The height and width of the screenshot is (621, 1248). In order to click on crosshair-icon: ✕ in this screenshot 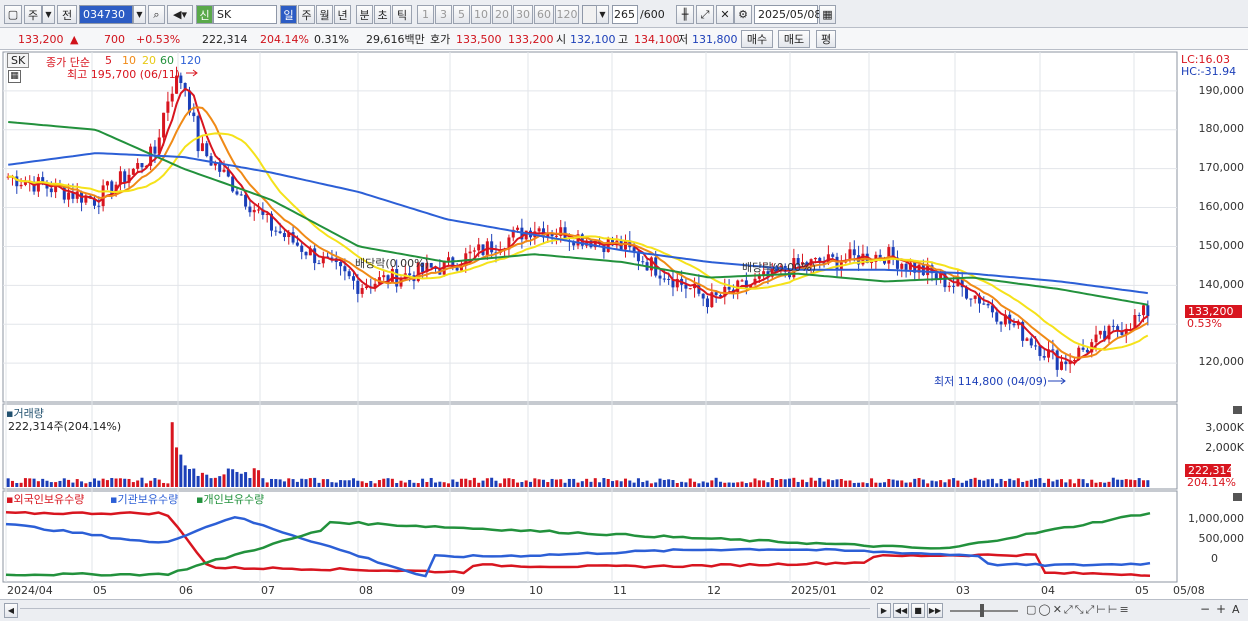, I will do `click(725, 14)`.